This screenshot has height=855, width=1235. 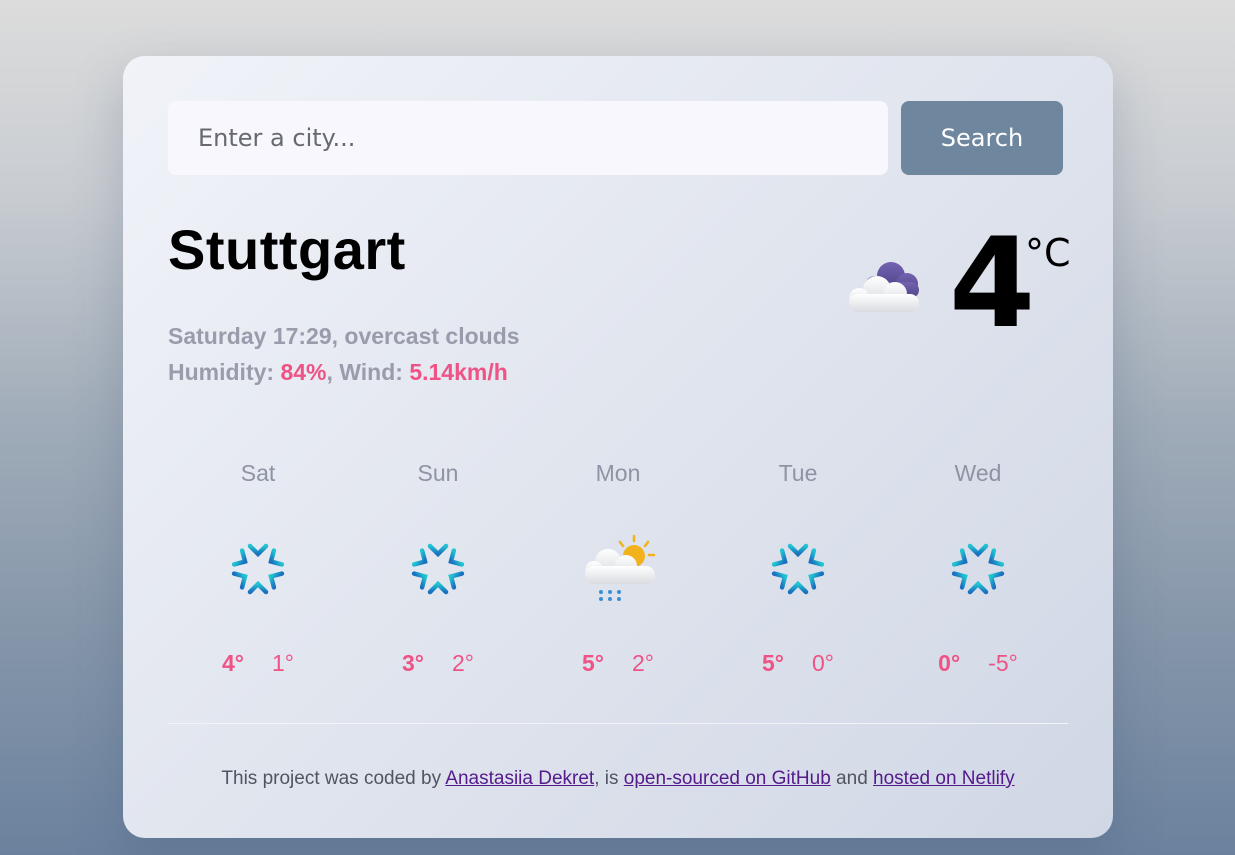 I want to click on forecast-max-temp: 4°, so click(x=233, y=663).